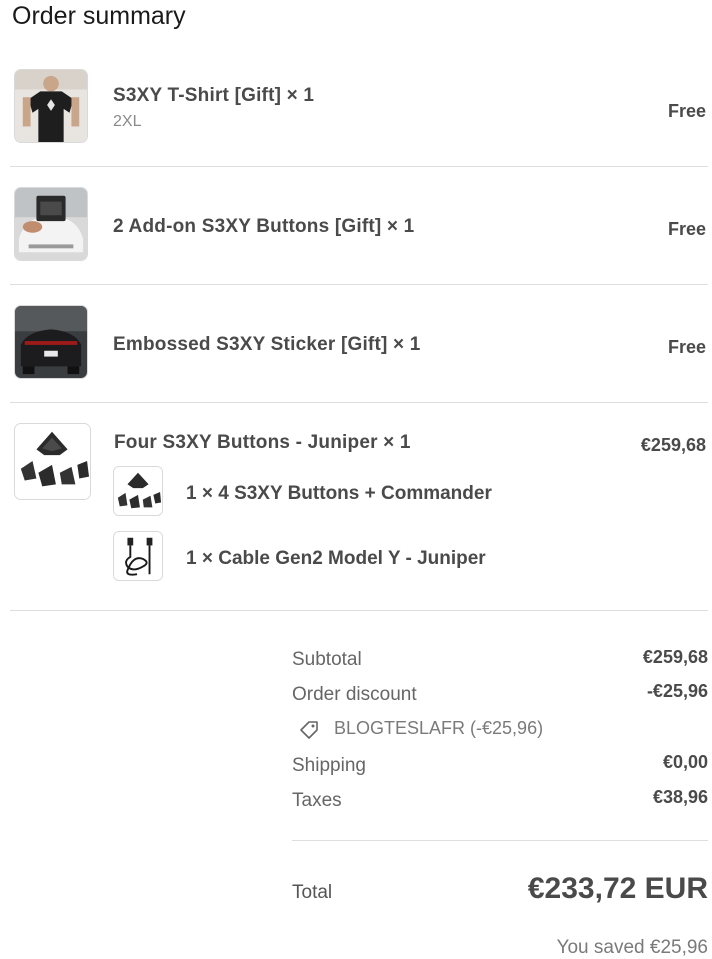 This screenshot has width=712, height=959. What do you see at coordinates (675, 657) in the screenshot?
I see `subtotal-value: €259,68` at bounding box center [675, 657].